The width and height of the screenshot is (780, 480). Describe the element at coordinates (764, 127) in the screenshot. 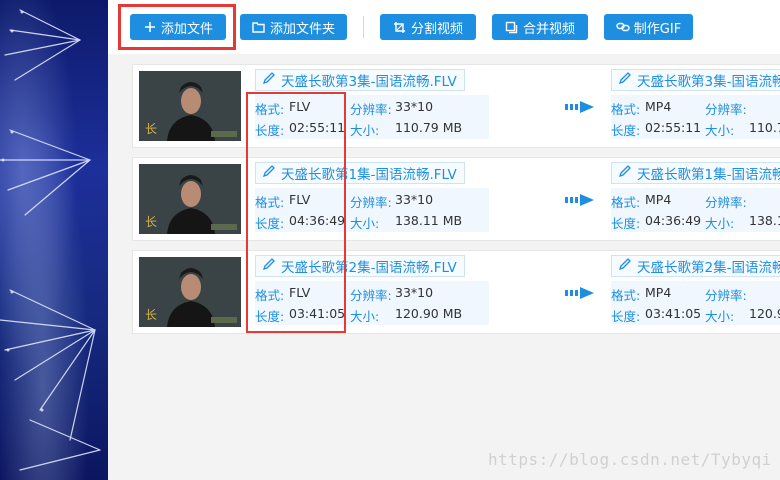

I see `size-value: 110.7` at that location.